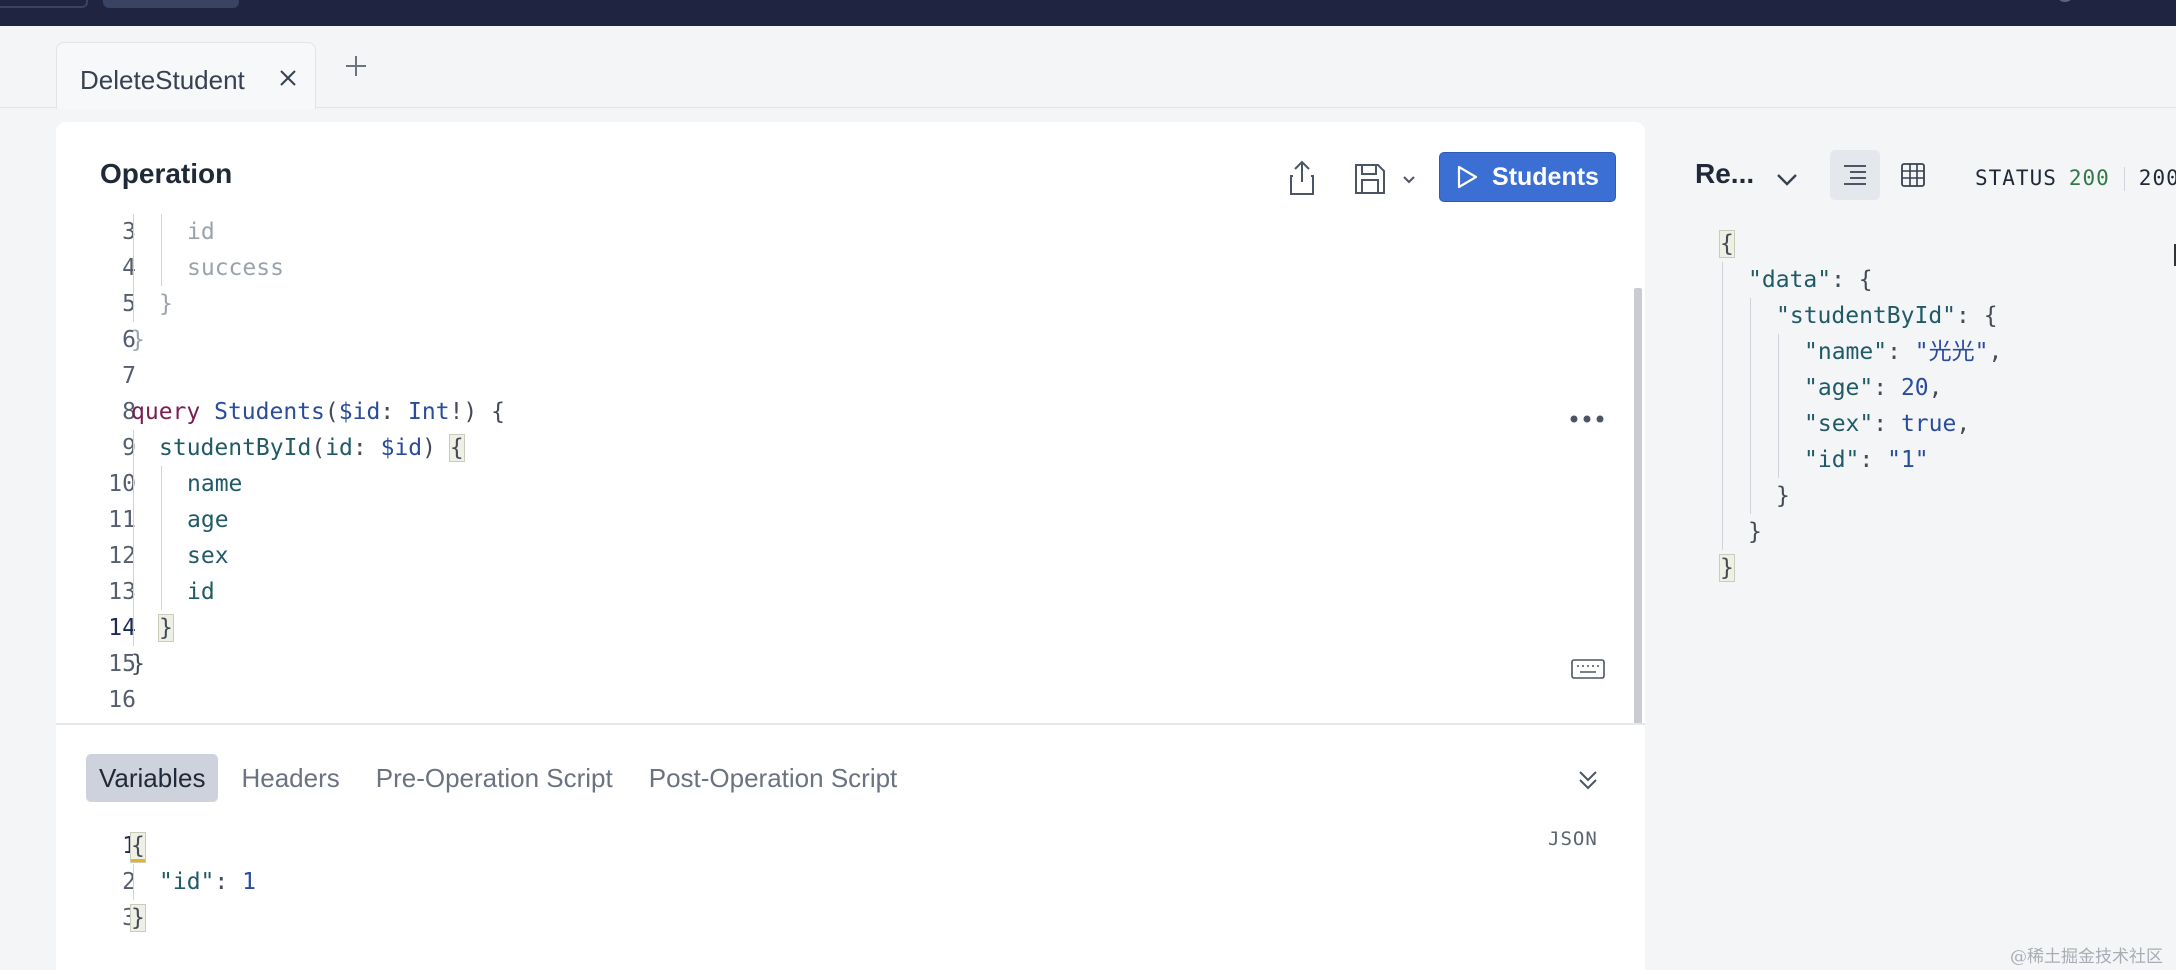  What do you see at coordinates (494, 778) in the screenshot?
I see `tab-pre-operation-script: Pre-Operation Script` at bounding box center [494, 778].